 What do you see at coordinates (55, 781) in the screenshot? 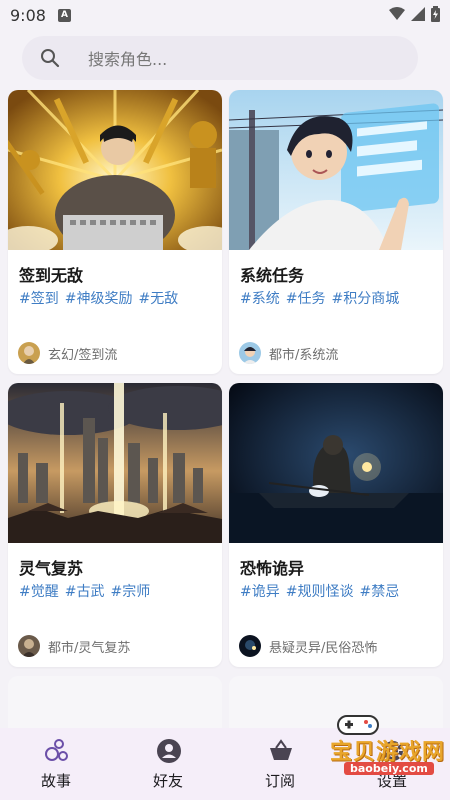
I see `nav-label: 故事` at bounding box center [55, 781].